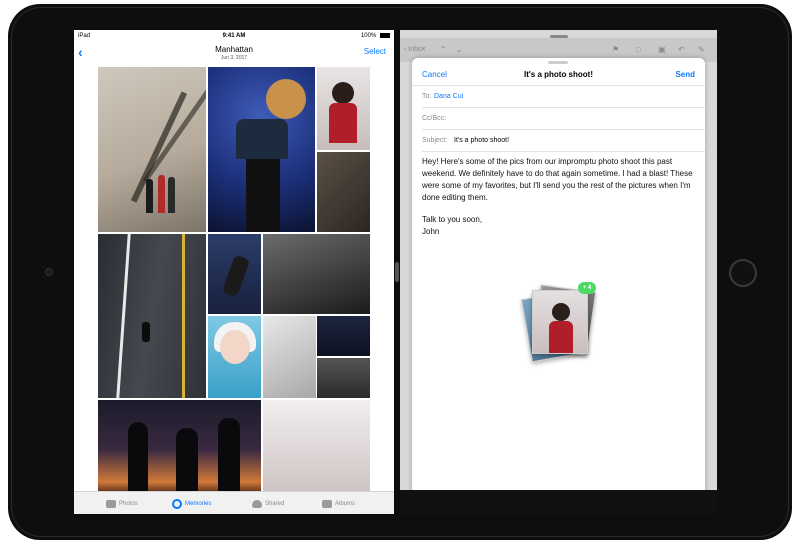  What do you see at coordinates (681, 49) in the screenshot?
I see `reply-icon: ↶` at bounding box center [681, 49].